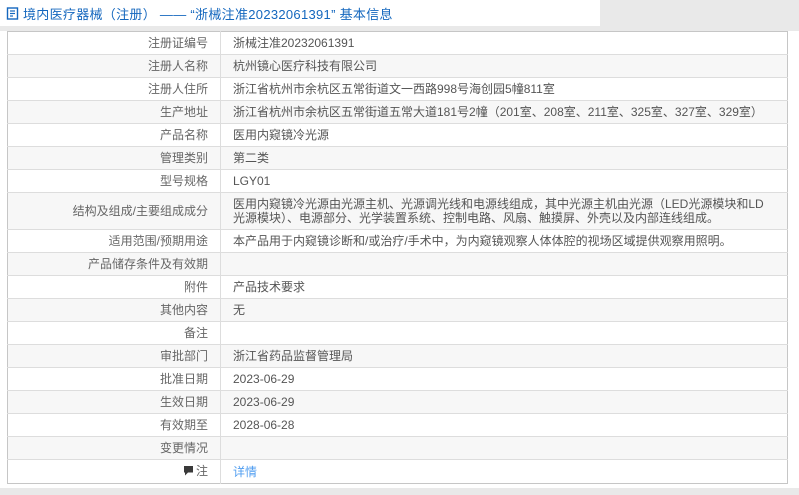 The image size is (799, 495). What do you see at coordinates (188, 472) in the screenshot?
I see `comment-icon` at bounding box center [188, 472].